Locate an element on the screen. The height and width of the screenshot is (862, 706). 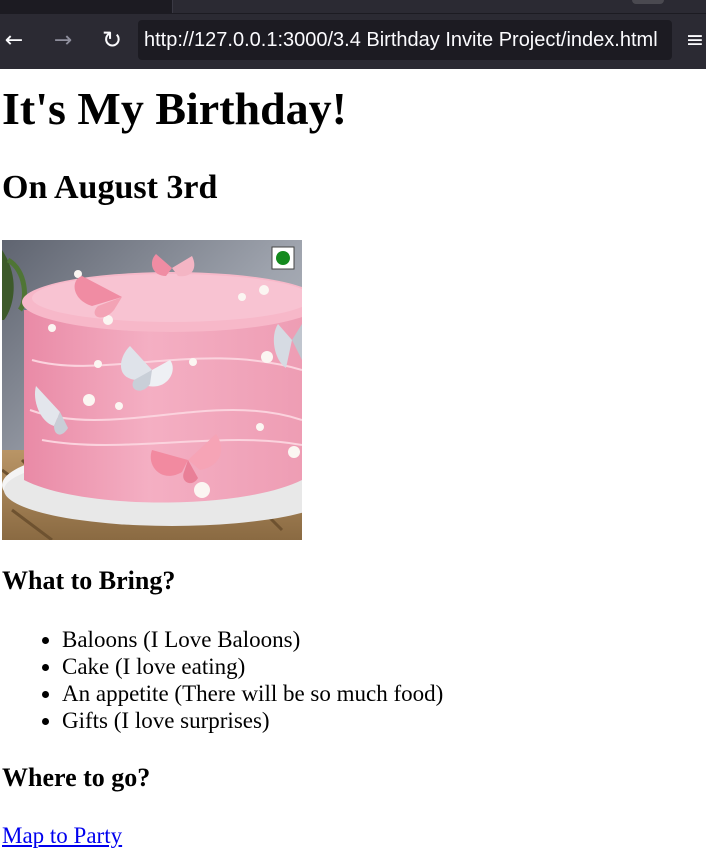
where-heading: Where to go? is located at coordinates (76, 777).